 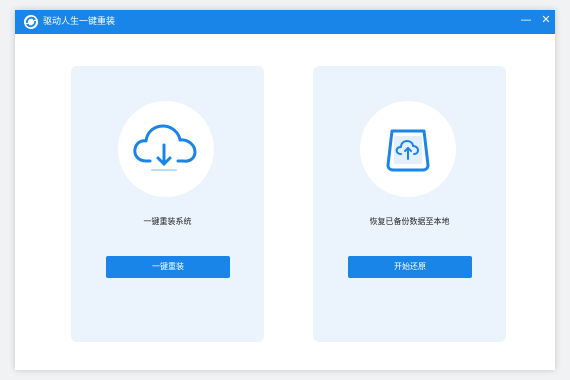 I want to click on restore-data-label: 恢复已备份数据至本地, so click(x=409, y=221).